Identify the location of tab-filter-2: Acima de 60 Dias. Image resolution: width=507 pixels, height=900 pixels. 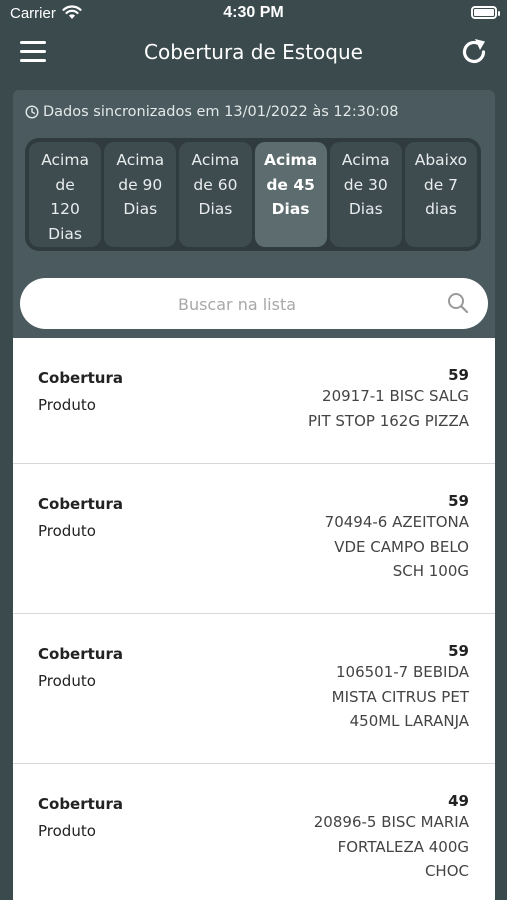
(215, 194).